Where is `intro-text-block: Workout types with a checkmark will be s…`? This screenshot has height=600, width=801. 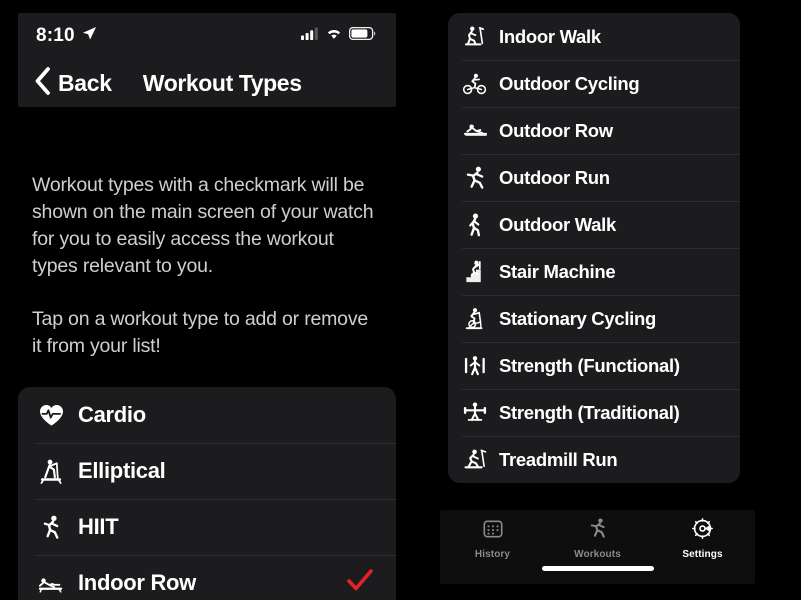 intro-text-block: Workout types with a checkmark will be s… is located at coordinates (207, 266).